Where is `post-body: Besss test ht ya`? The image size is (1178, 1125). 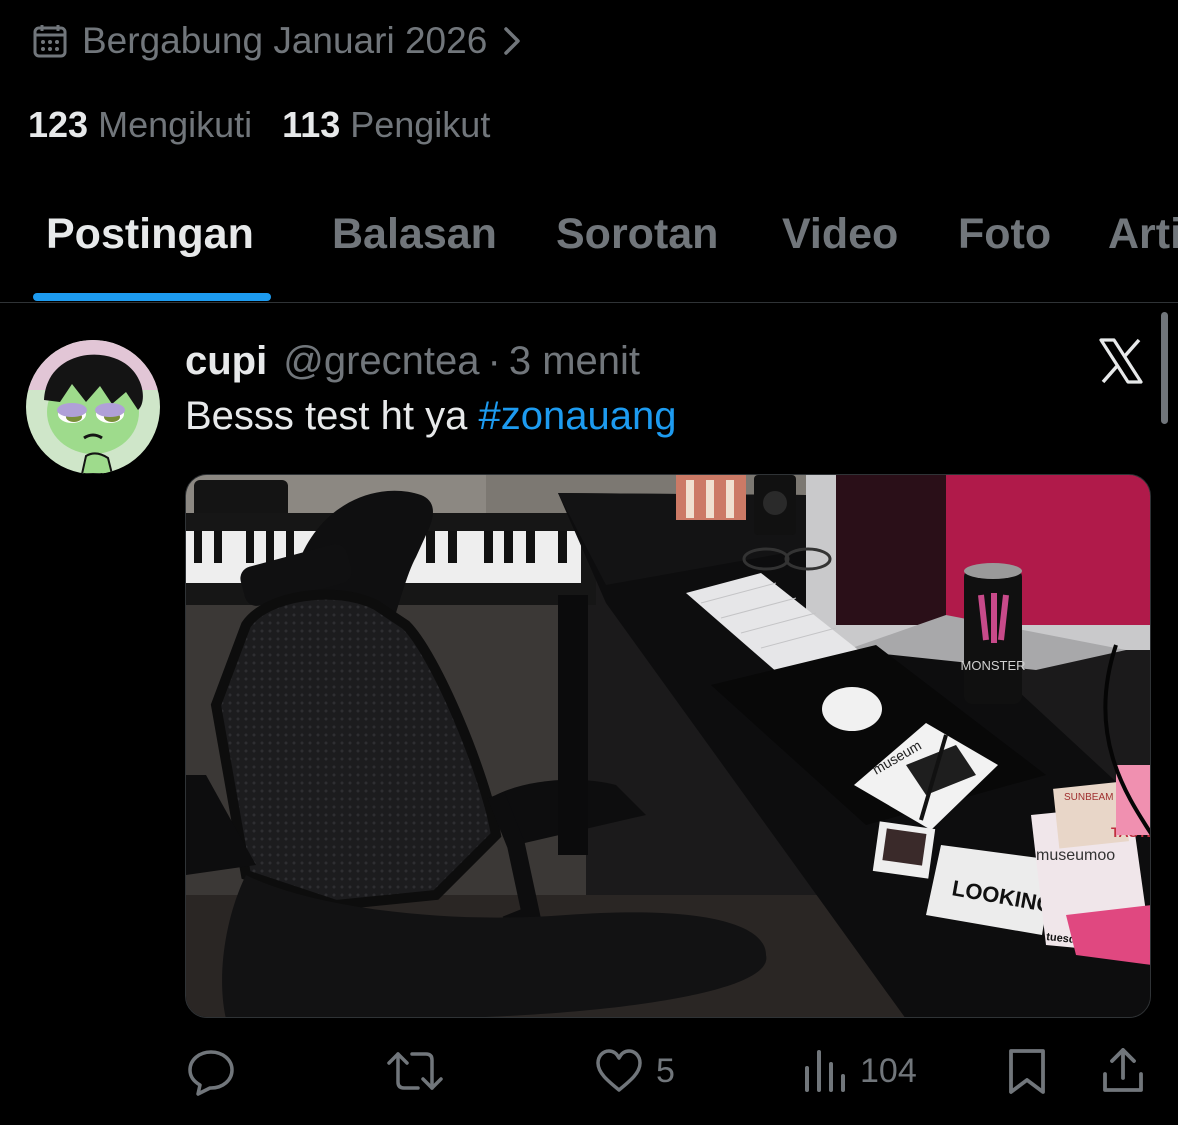
post-body: Besss test ht ya is located at coordinates (332, 416).